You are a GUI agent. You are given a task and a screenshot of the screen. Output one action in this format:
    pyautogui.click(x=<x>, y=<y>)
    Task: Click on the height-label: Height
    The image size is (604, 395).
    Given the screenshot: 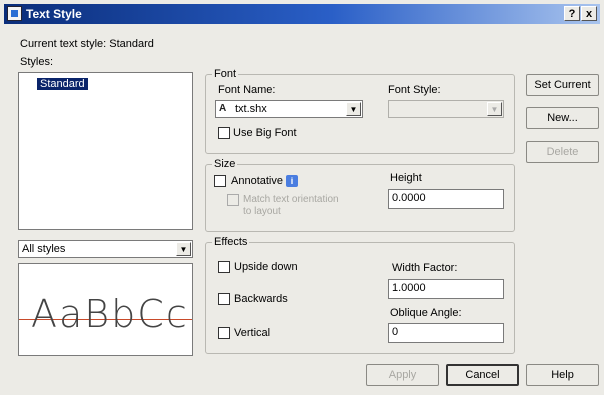 What is the action you would take?
    pyautogui.click(x=406, y=178)
    